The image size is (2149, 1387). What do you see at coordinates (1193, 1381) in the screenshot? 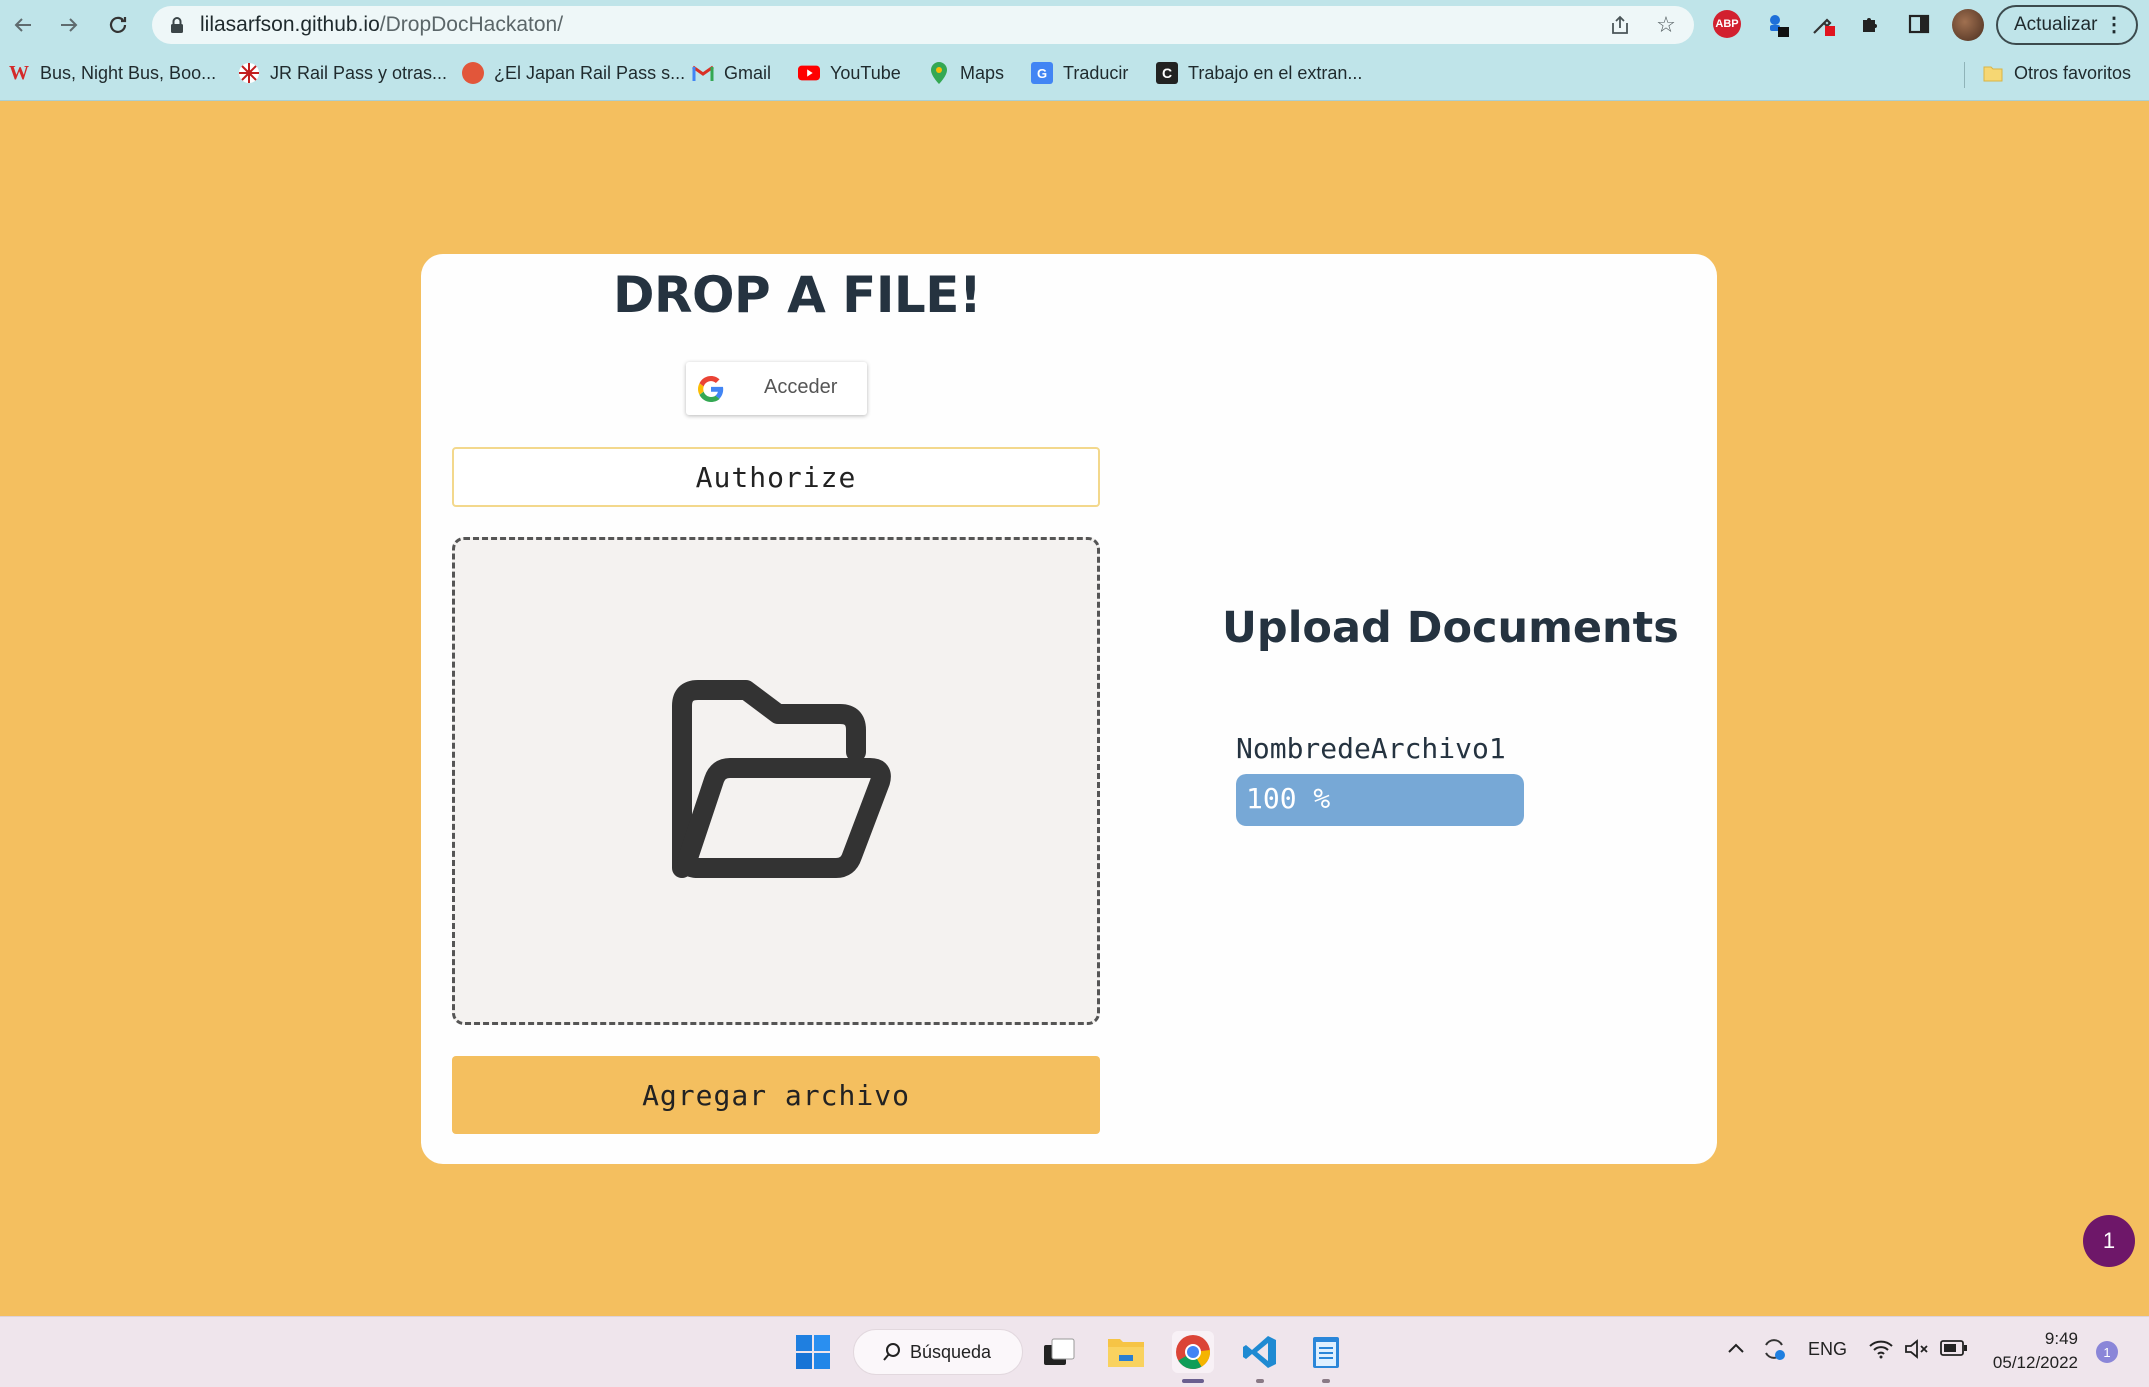
I see `chrome-active-indicator` at bounding box center [1193, 1381].